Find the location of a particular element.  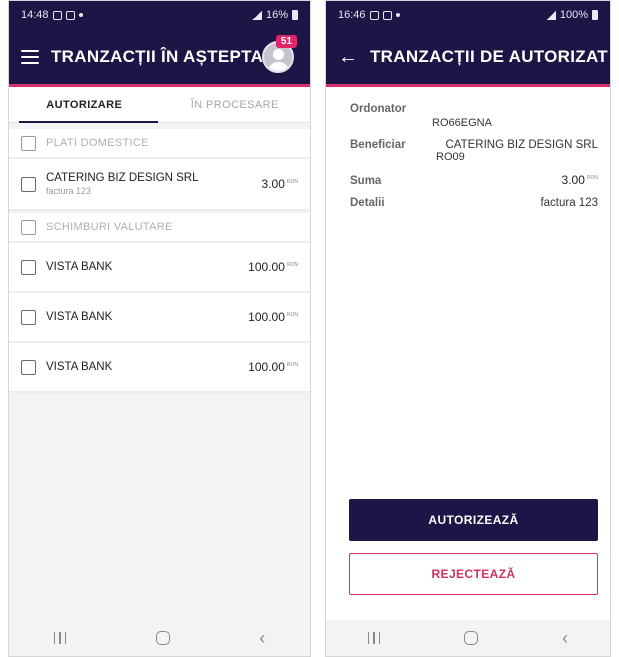

section-label: PLATI DOMESTICE is located at coordinates (97, 143).